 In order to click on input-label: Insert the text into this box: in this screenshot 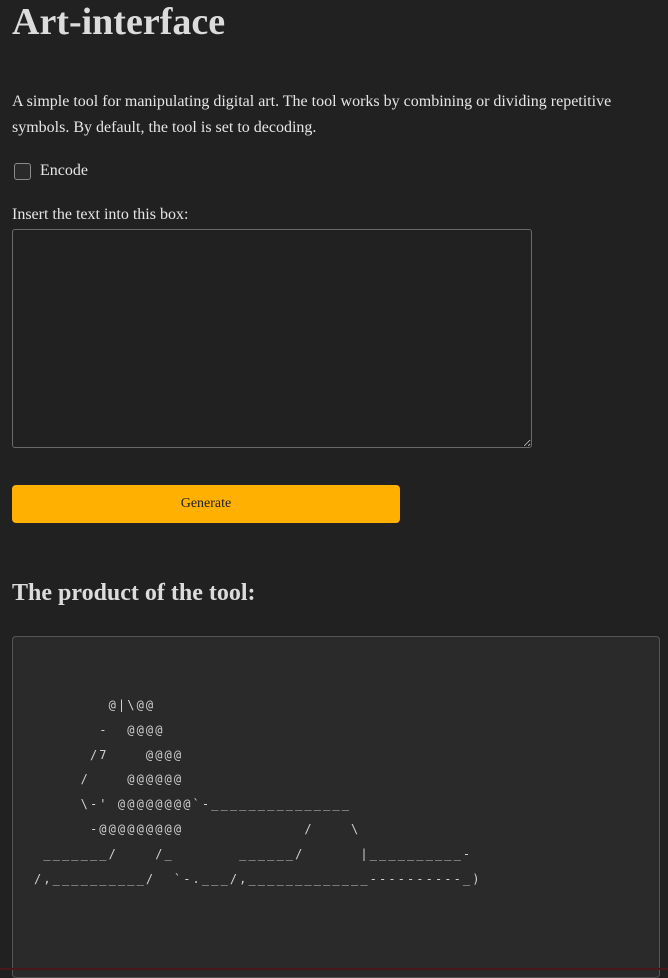, I will do `click(100, 214)`.